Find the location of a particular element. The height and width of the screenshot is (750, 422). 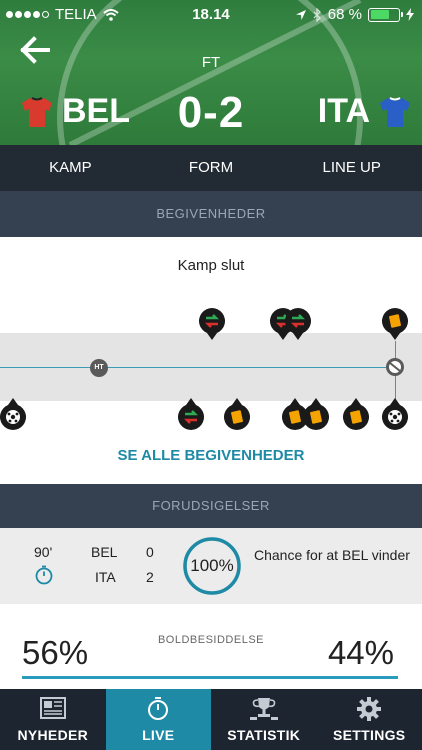

nav-statistik: STATISTIK is located at coordinates (264, 719).